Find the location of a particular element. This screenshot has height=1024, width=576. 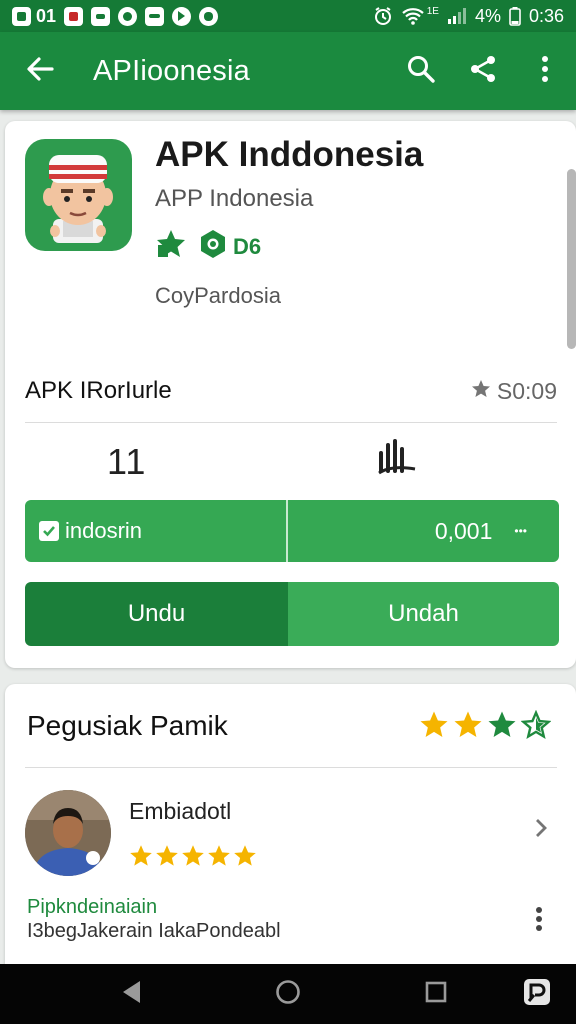

reviews-title: Pegusiak Pamik is located at coordinates (127, 725).